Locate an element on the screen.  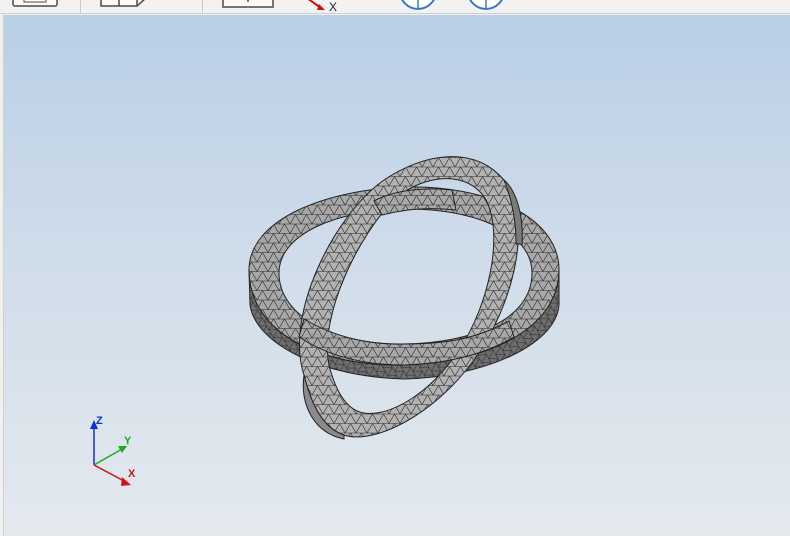
axis-x-view-icon: X is located at coordinates (325, 6).